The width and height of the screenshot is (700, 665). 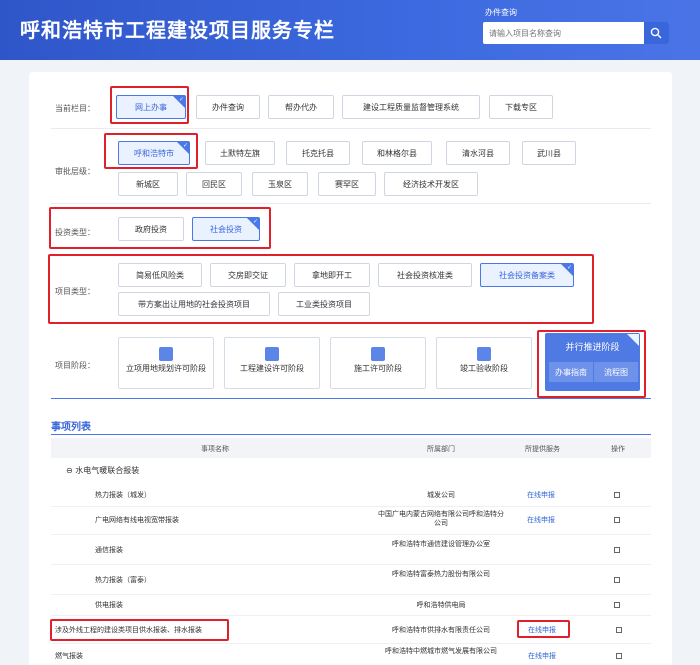 I want to click on level-xincheng: 新城区, so click(x=148, y=184).